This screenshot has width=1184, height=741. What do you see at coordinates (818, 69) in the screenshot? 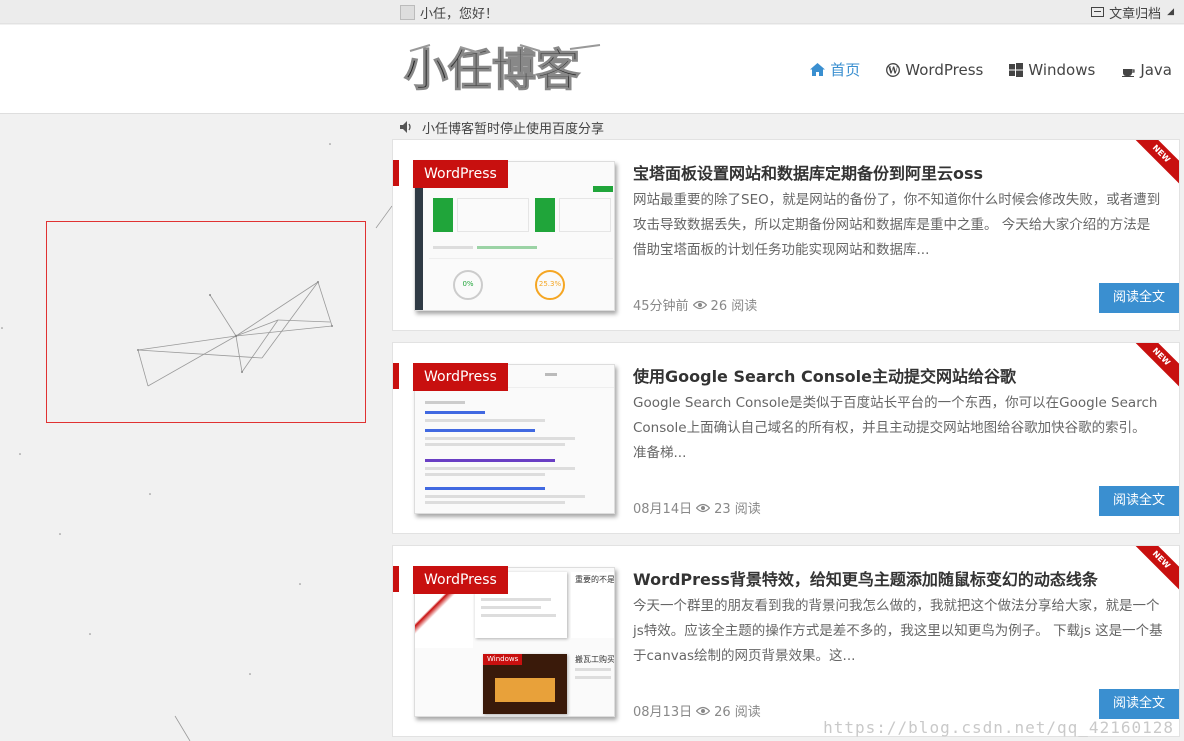
I see `home-icon` at bounding box center [818, 69].